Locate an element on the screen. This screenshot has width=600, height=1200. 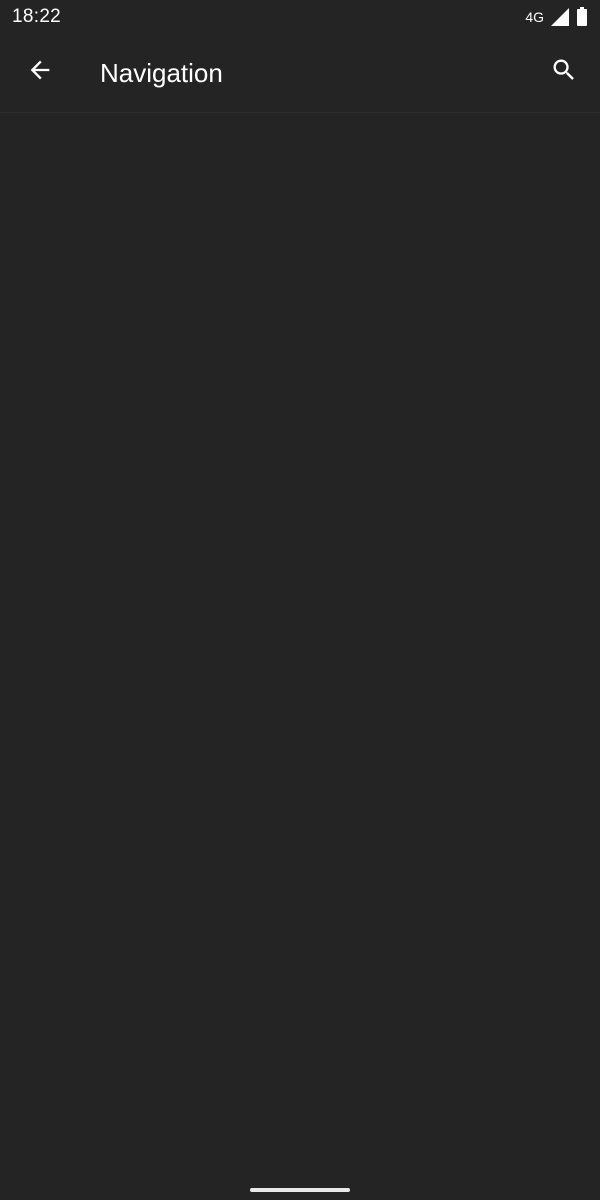
page-title: Navigation is located at coordinates (161, 73).